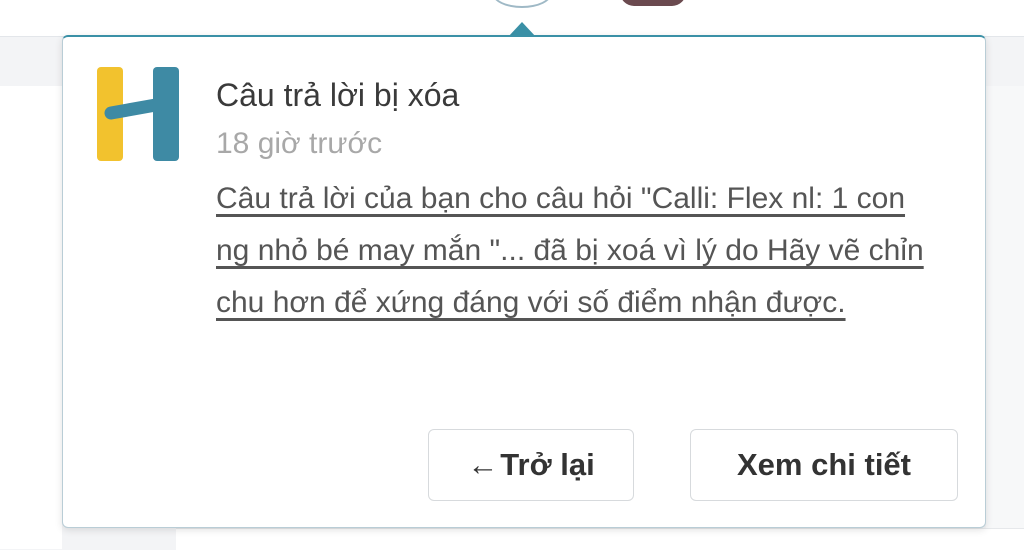  I want to click on hoc247-h-logo-icon, so click(138, 114).